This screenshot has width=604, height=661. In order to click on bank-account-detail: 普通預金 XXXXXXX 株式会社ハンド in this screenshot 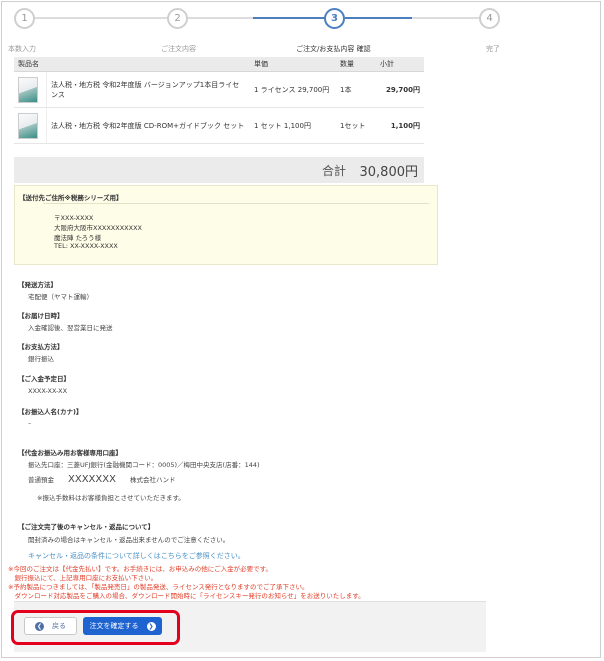, I will do `click(101, 479)`.